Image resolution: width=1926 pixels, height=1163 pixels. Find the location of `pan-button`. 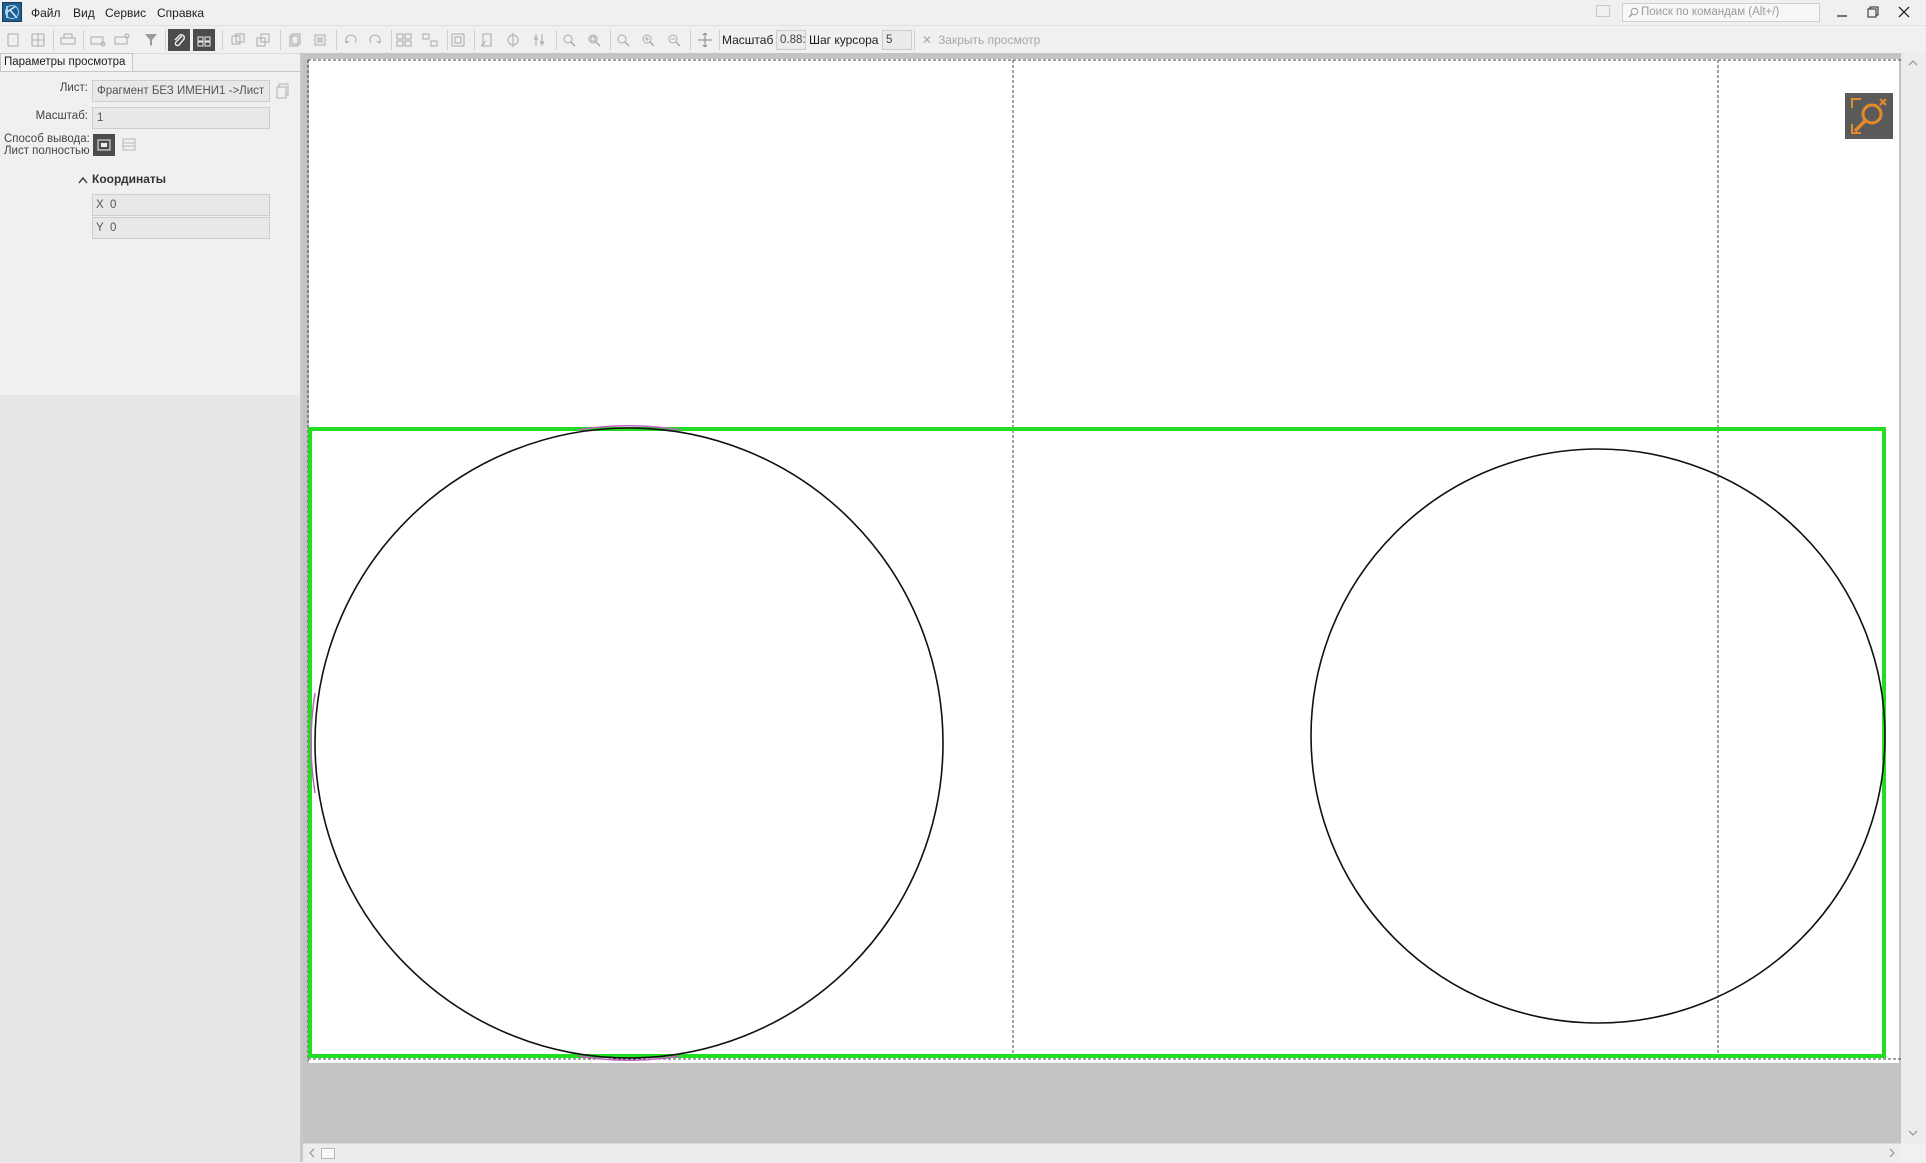

pan-button is located at coordinates (705, 40).